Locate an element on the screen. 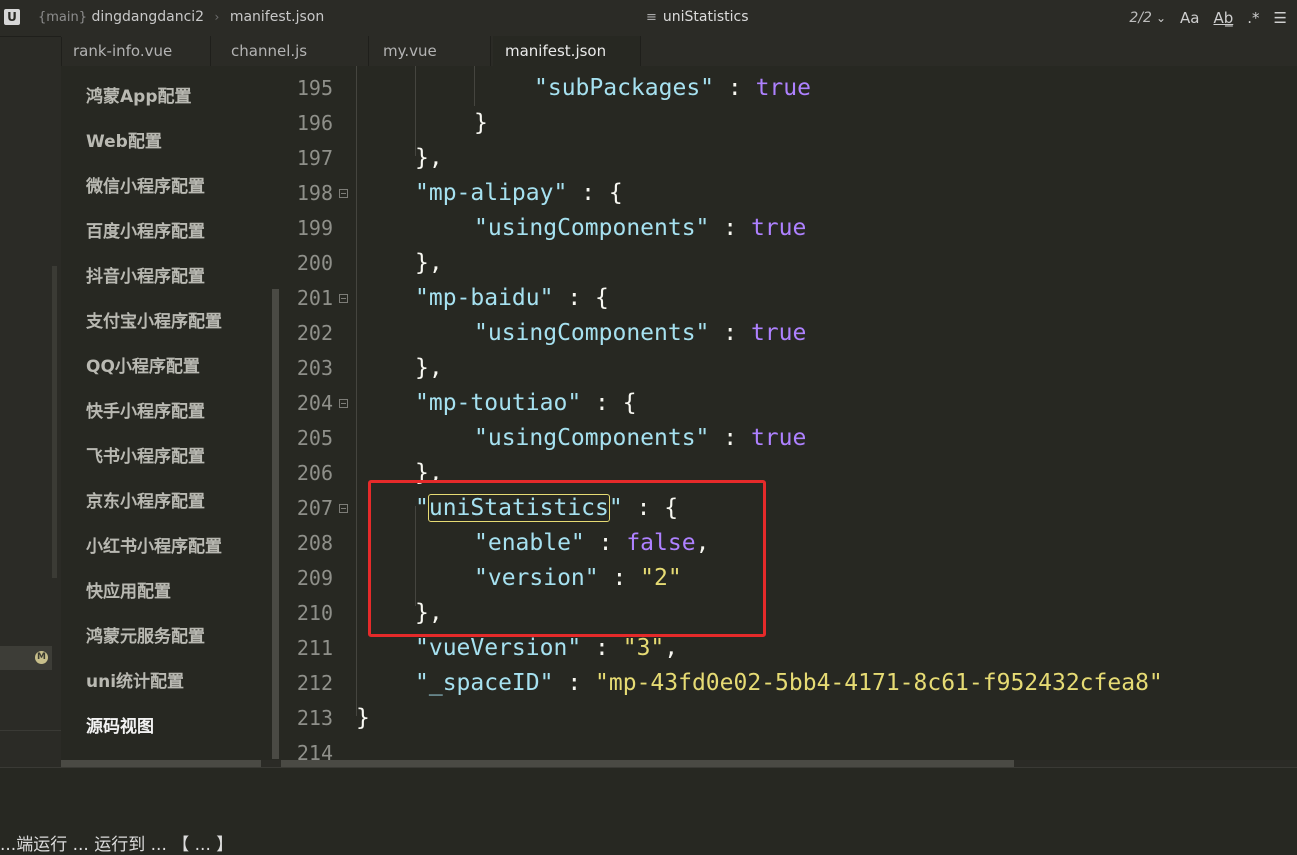  line-number: 214 is located at coordinates (314, 750).